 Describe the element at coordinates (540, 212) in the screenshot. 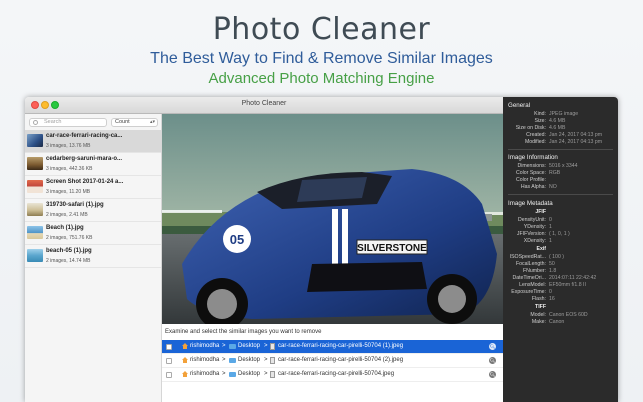

I see `jfif-heading: JFIF` at that location.